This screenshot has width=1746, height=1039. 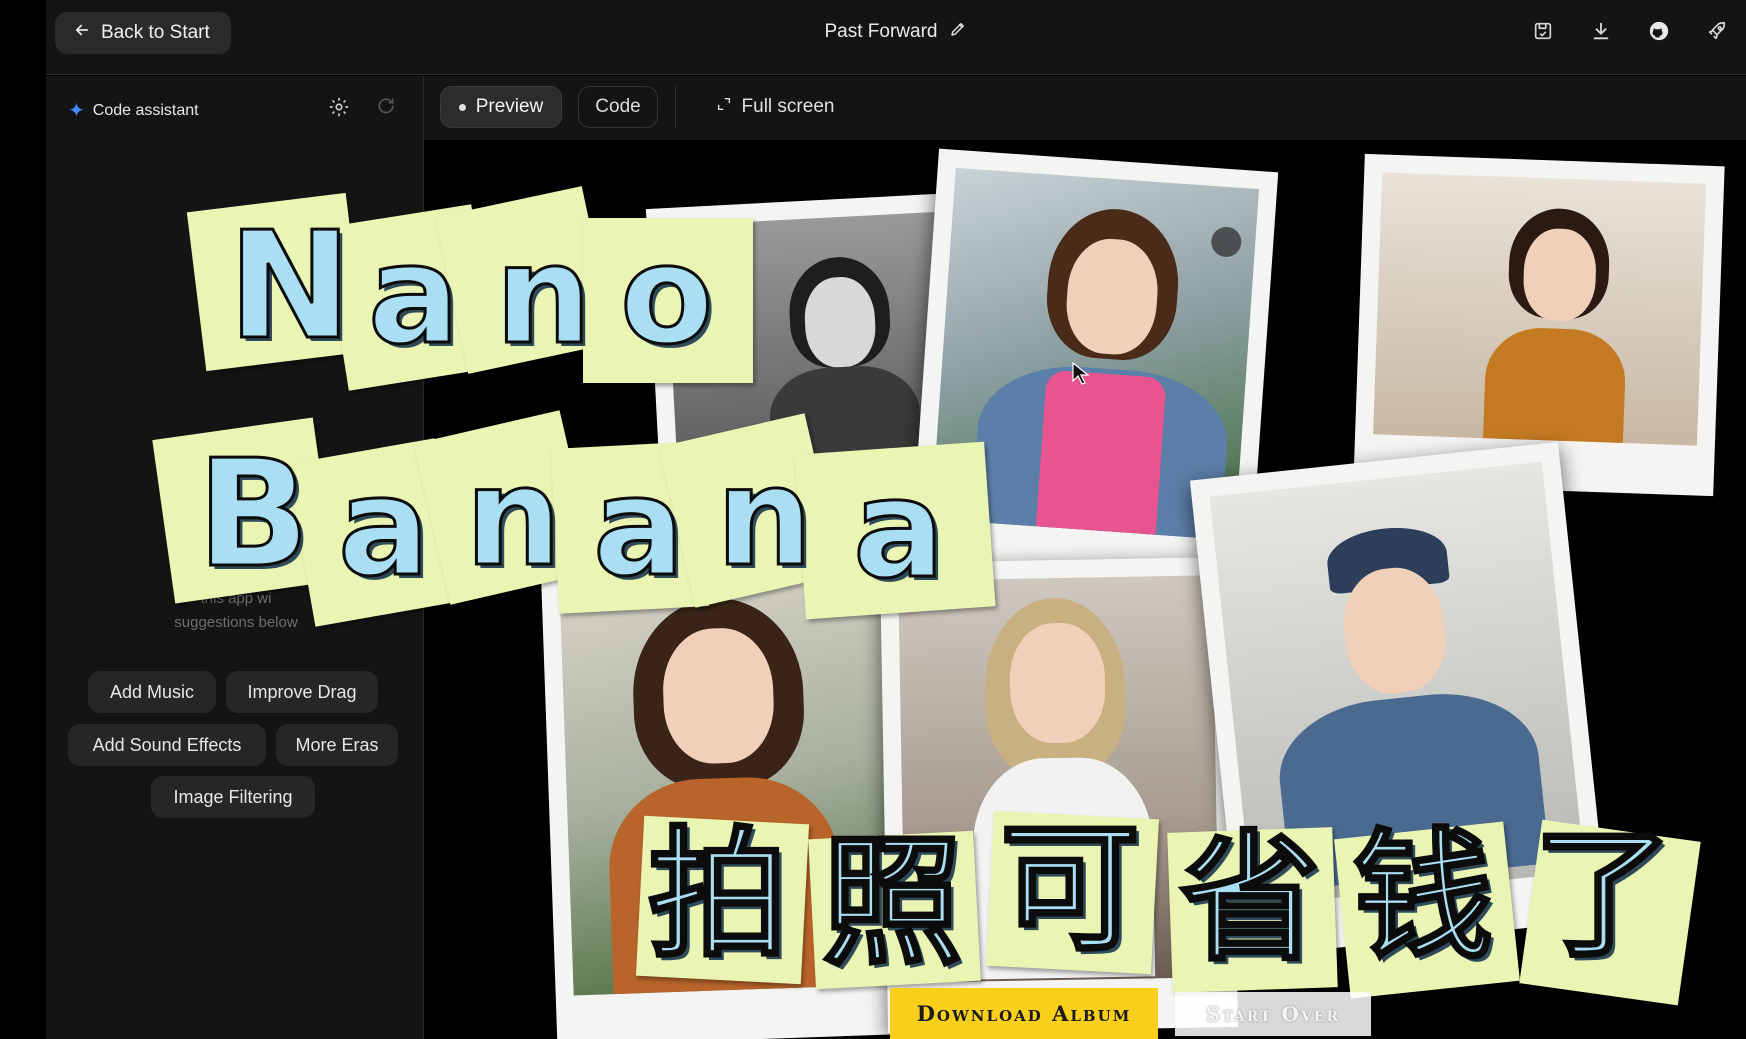 What do you see at coordinates (290, 286) in the screenshot?
I see `title-letter: N` at bounding box center [290, 286].